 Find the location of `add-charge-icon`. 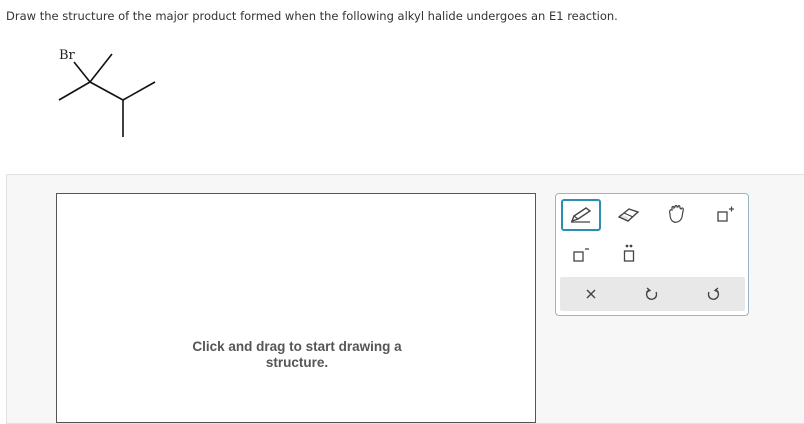

add-charge-icon is located at coordinates (725, 214).